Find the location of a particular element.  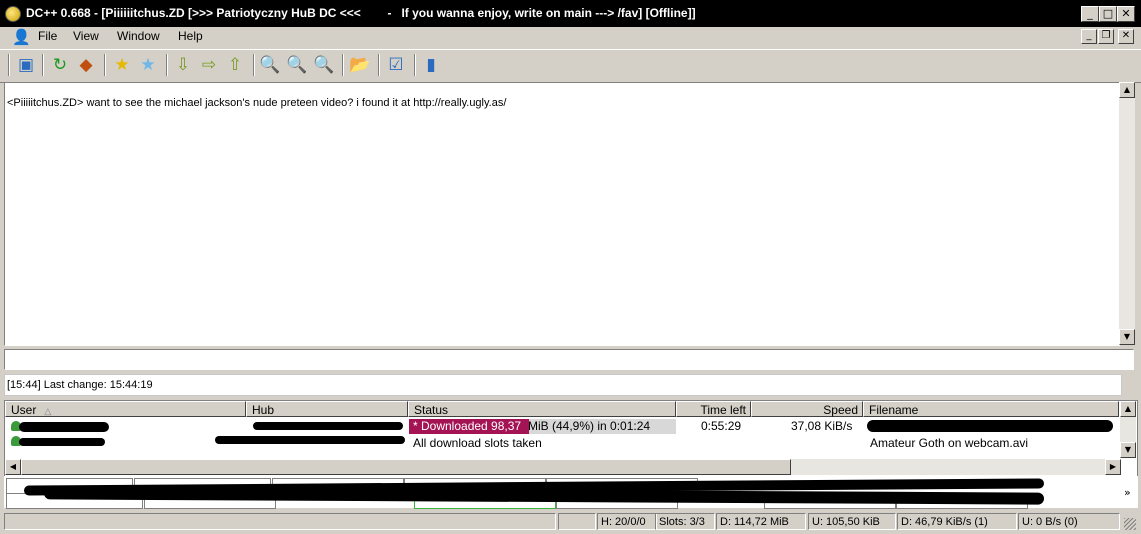

download-queue-icon: ⇩ is located at coordinates (183, 65).